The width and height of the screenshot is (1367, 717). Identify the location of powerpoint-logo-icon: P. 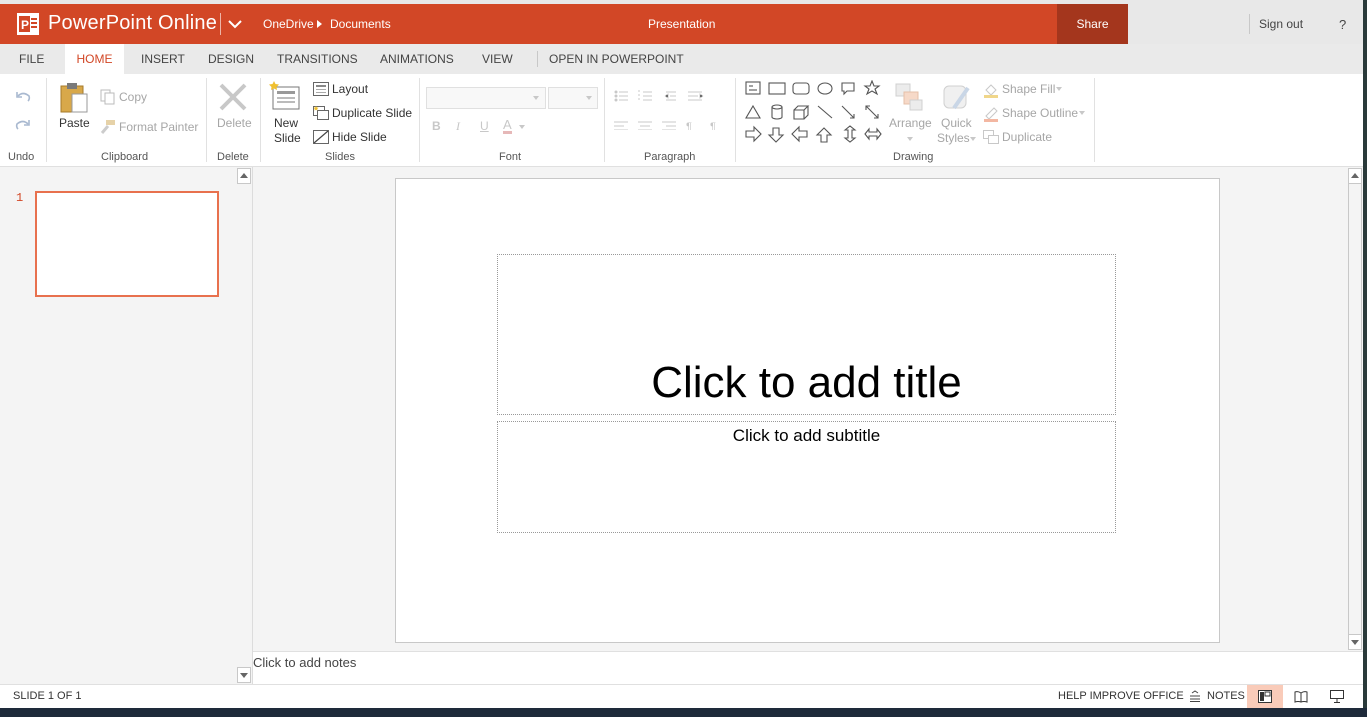
(28, 24).